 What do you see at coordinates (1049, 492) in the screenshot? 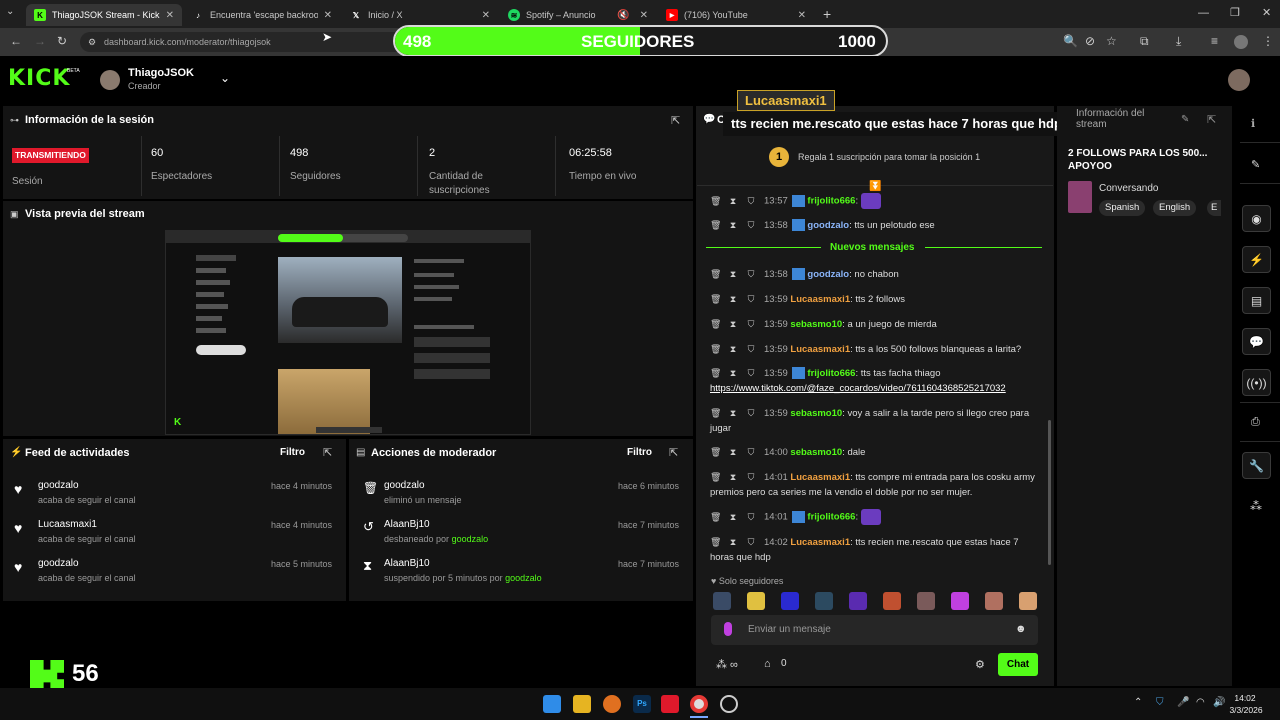
I see `chat-scrollbar` at bounding box center [1049, 492].